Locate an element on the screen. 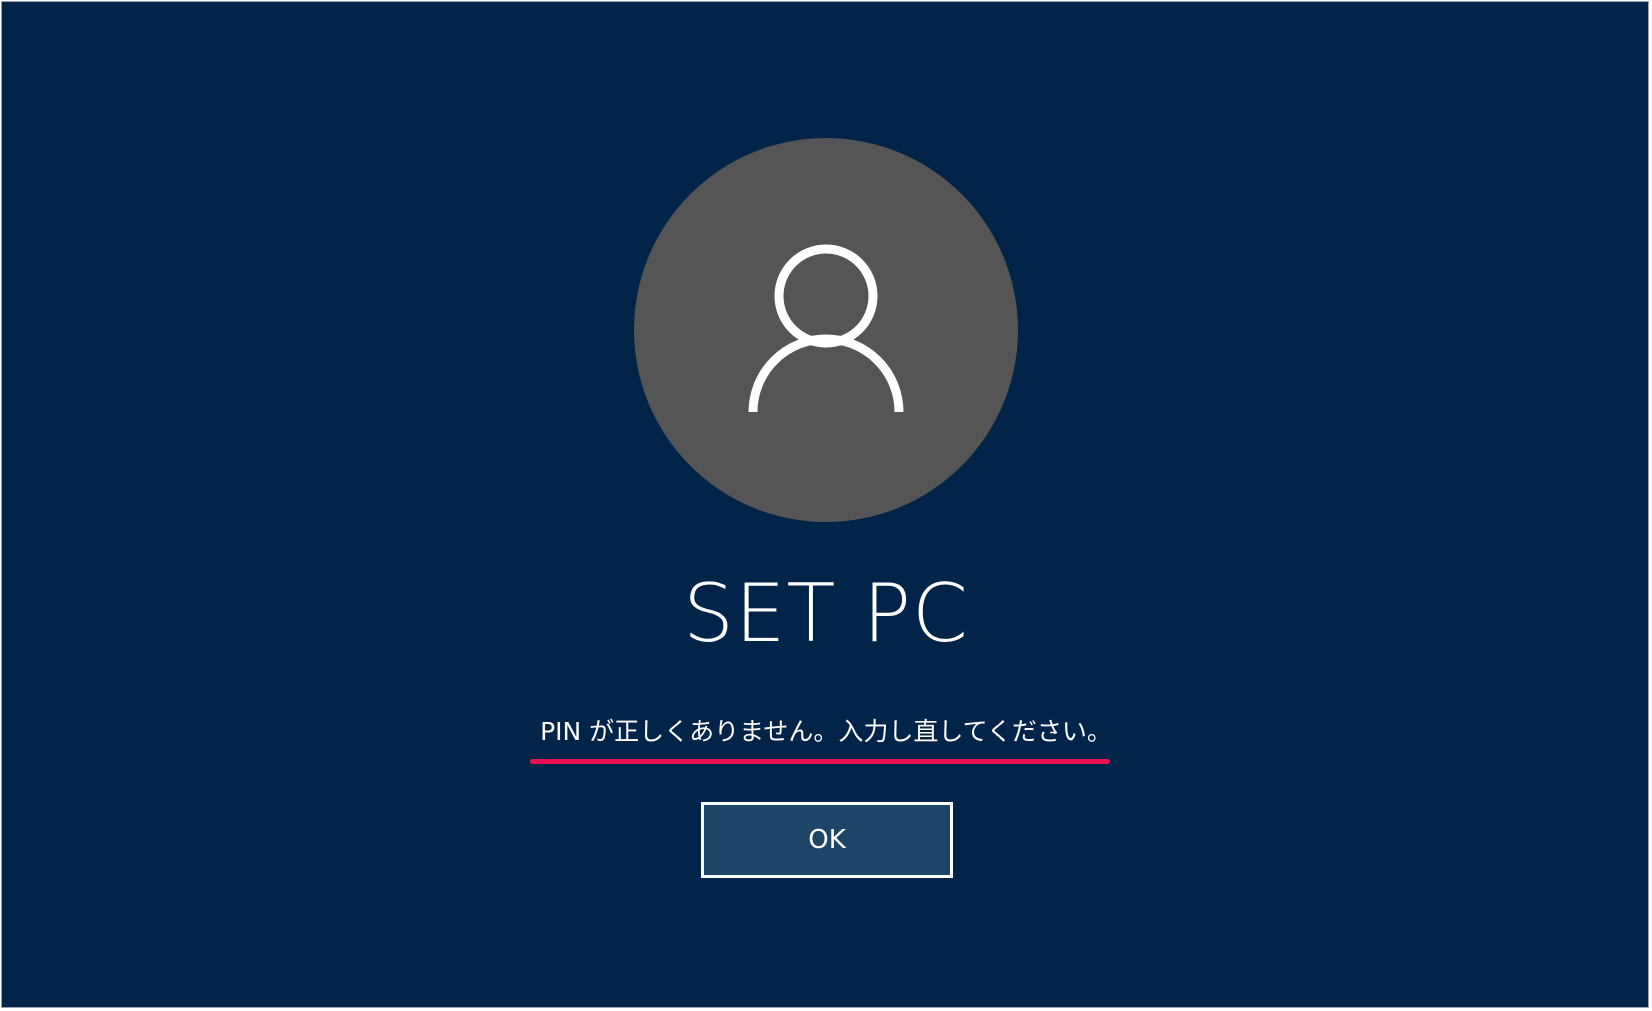 The height and width of the screenshot is (1011, 1652). error-highlight-underline is located at coordinates (820, 761).